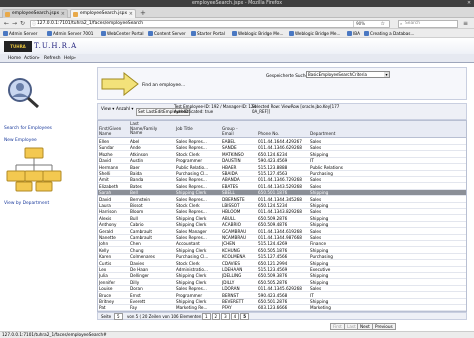  What do you see at coordinates (383, 24) in the screenshot?
I see `bookmark-star-icon: ☆` at bounding box center [383, 24].